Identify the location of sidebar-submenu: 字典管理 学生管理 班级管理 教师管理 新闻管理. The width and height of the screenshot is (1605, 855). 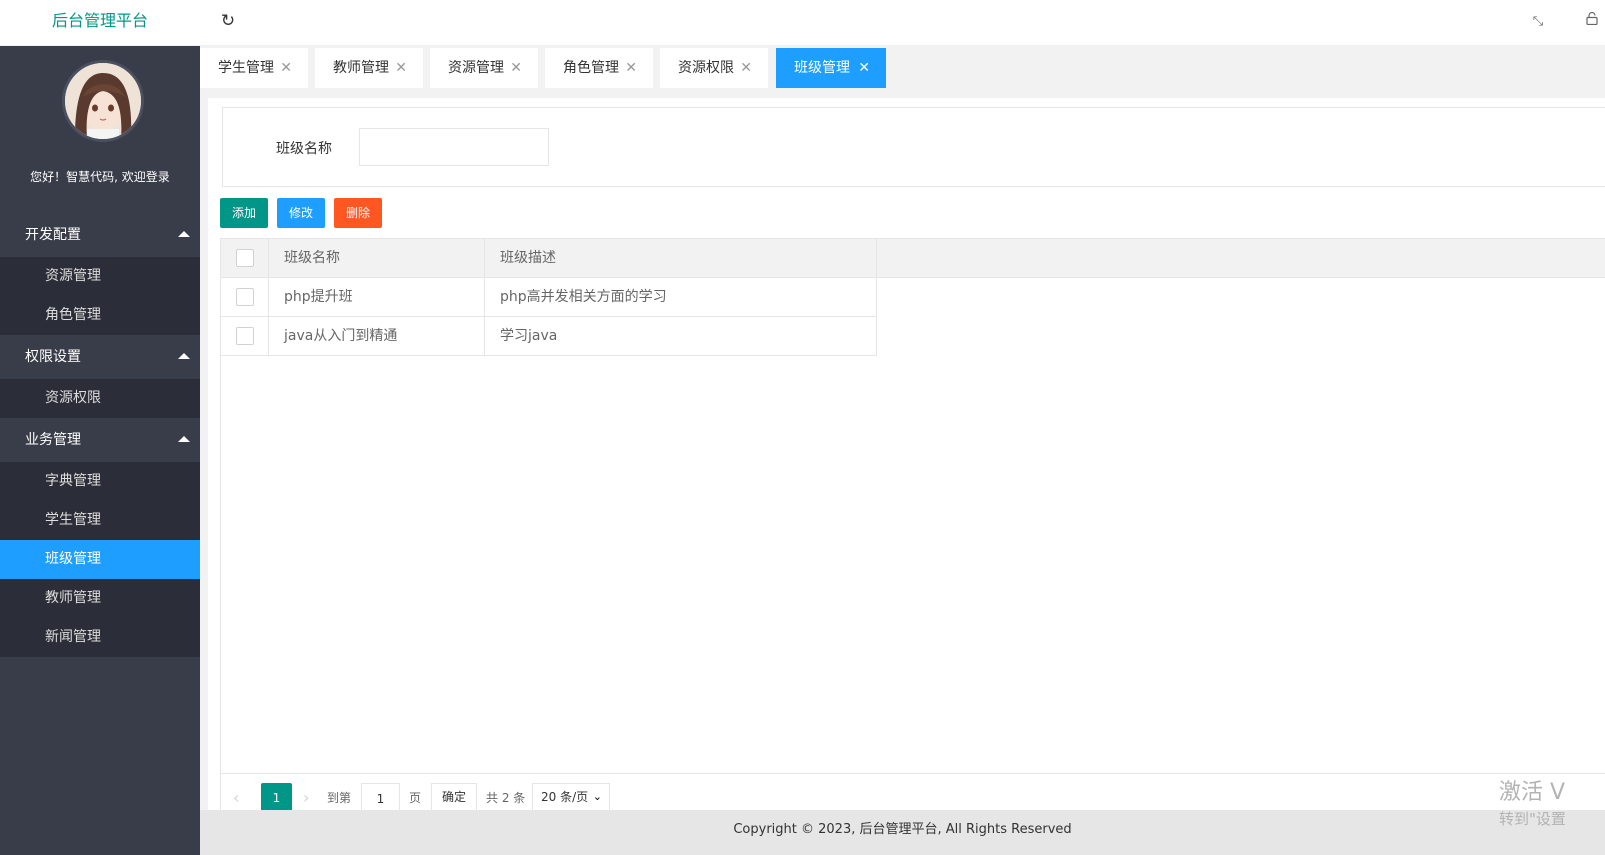
(100, 559).